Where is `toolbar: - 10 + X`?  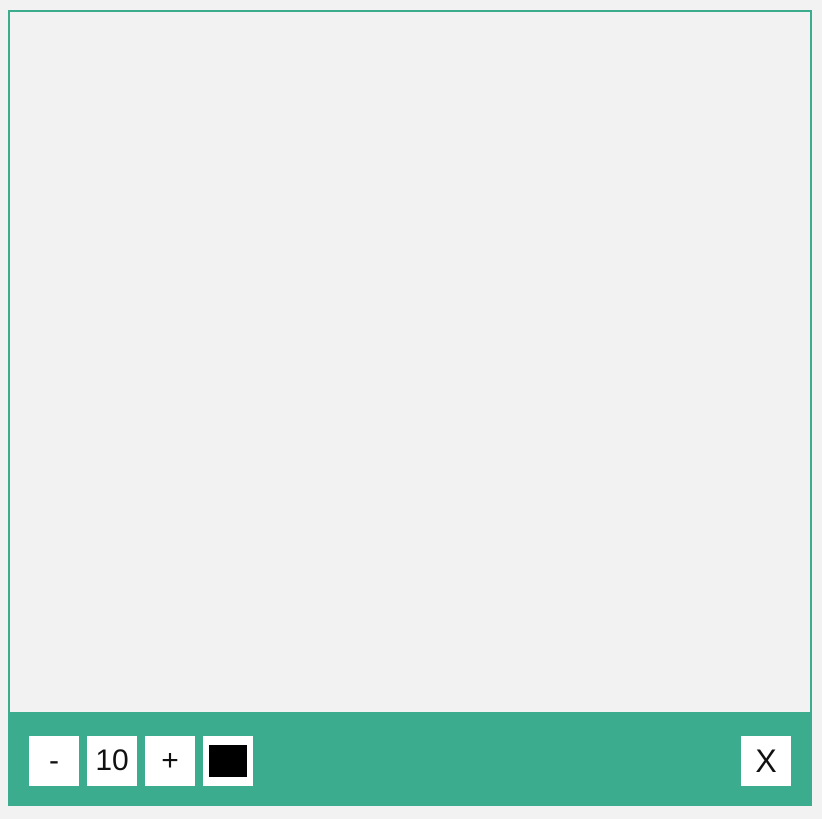
toolbar: - 10 + X is located at coordinates (410, 759).